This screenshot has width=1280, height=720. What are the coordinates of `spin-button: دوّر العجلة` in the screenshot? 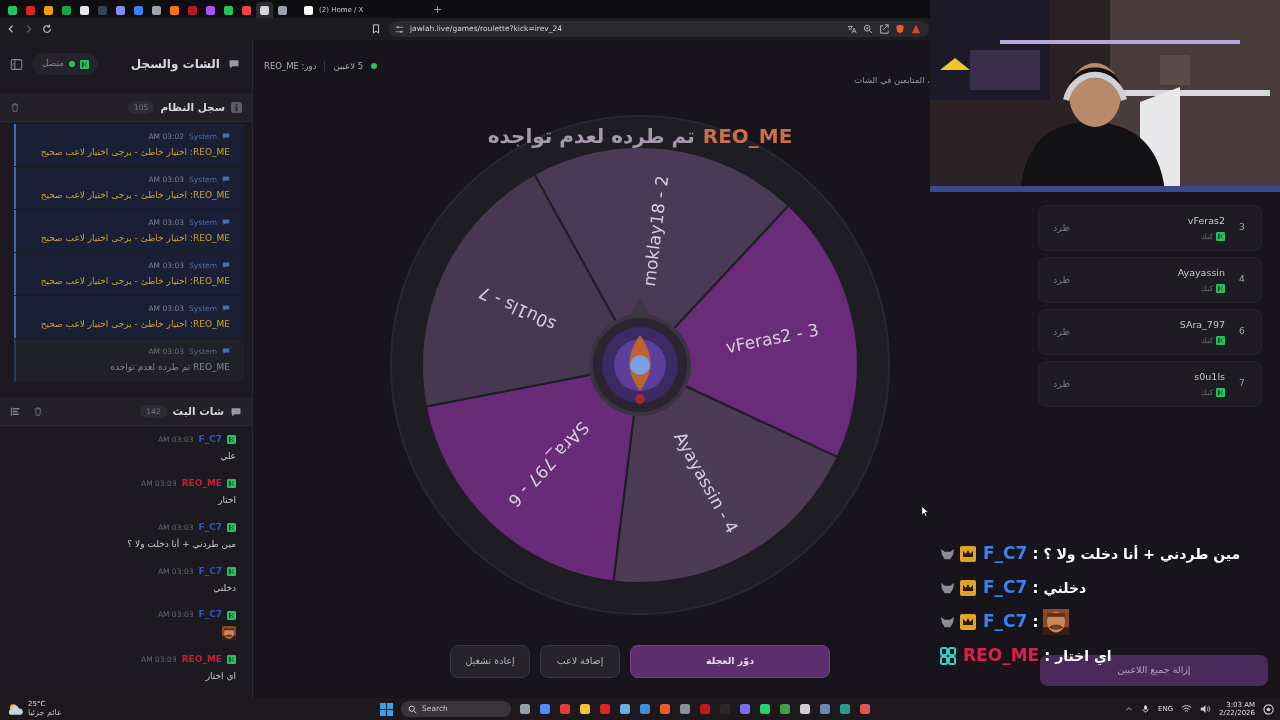 It's located at (730, 661).